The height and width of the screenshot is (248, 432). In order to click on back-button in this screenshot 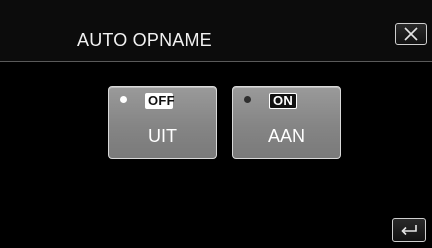, I will do `click(409, 230)`.